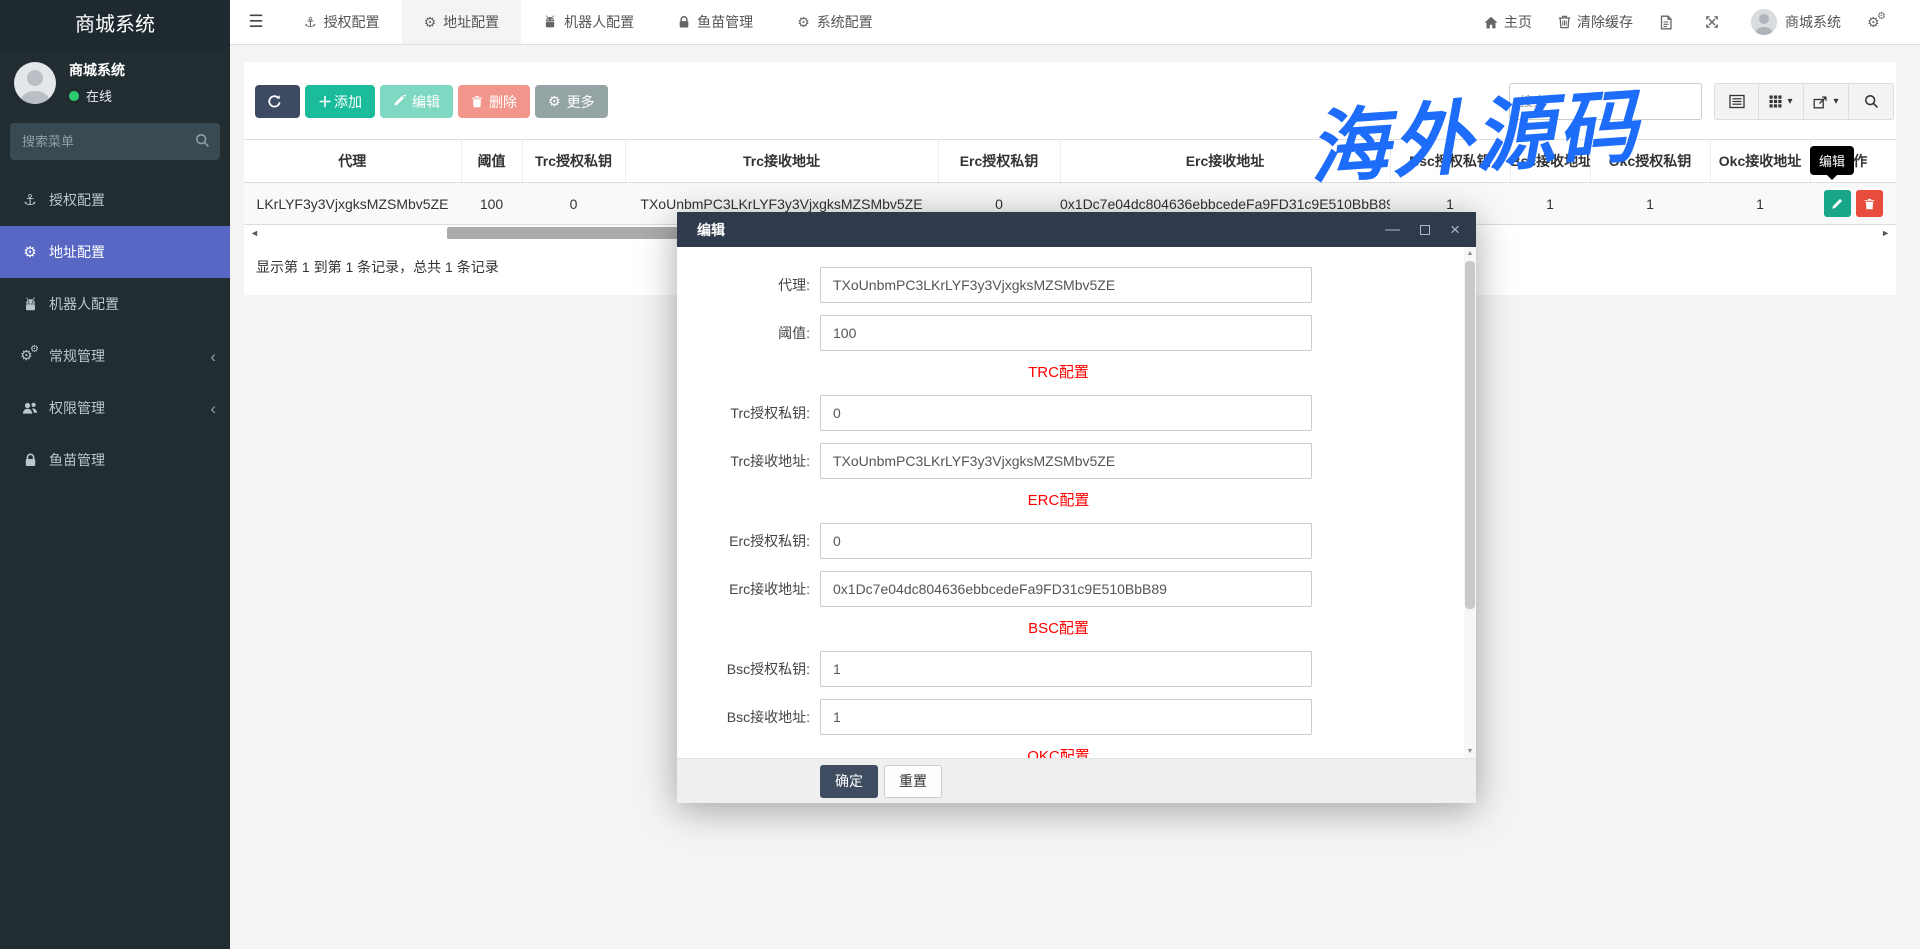  What do you see at coordinates (277, 101) in the screenshot?
I see `refresh-button` at bounding box center [277, 101].